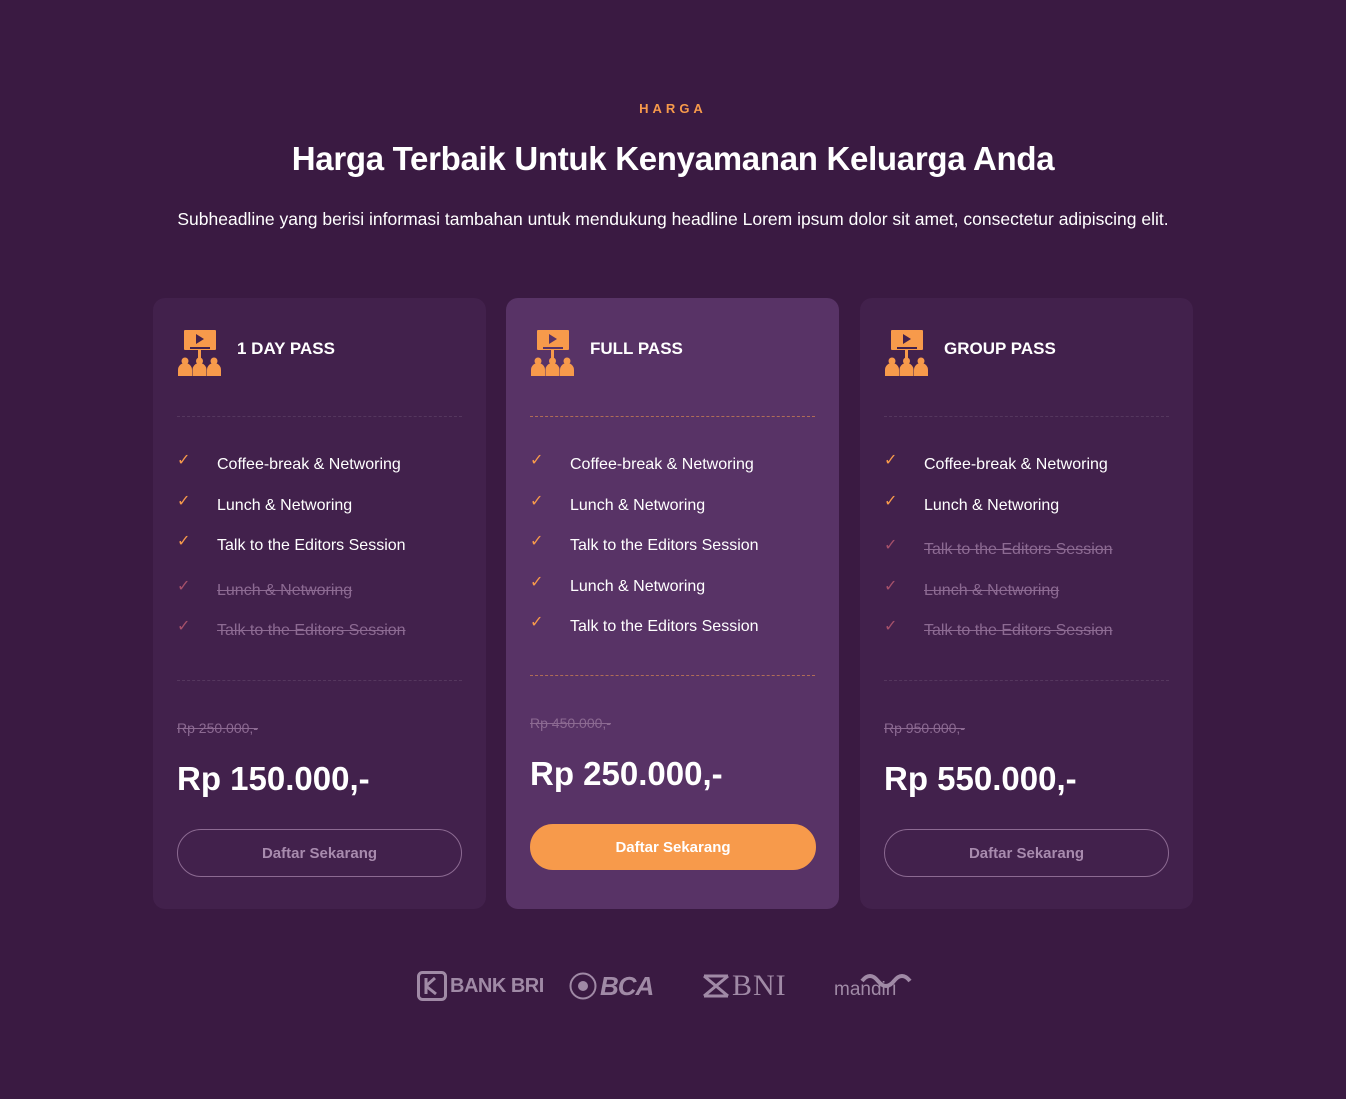 The image size is (1346, 1099). I want to click on bni-mark-icon, so click(716, 986).